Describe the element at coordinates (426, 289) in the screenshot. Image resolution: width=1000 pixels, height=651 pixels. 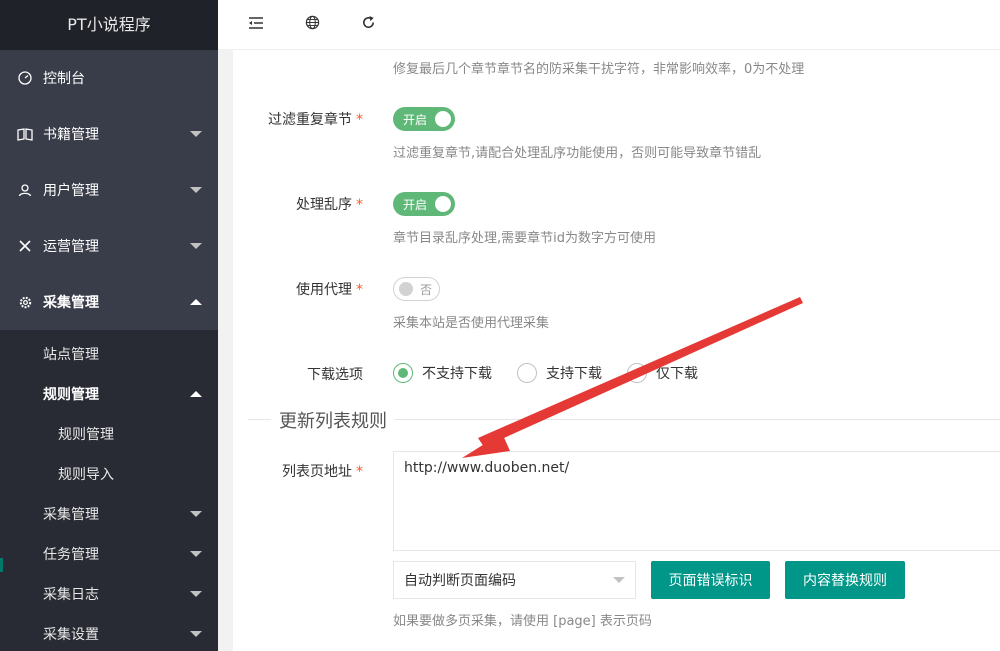
I see `switch-text: 否` at that location.